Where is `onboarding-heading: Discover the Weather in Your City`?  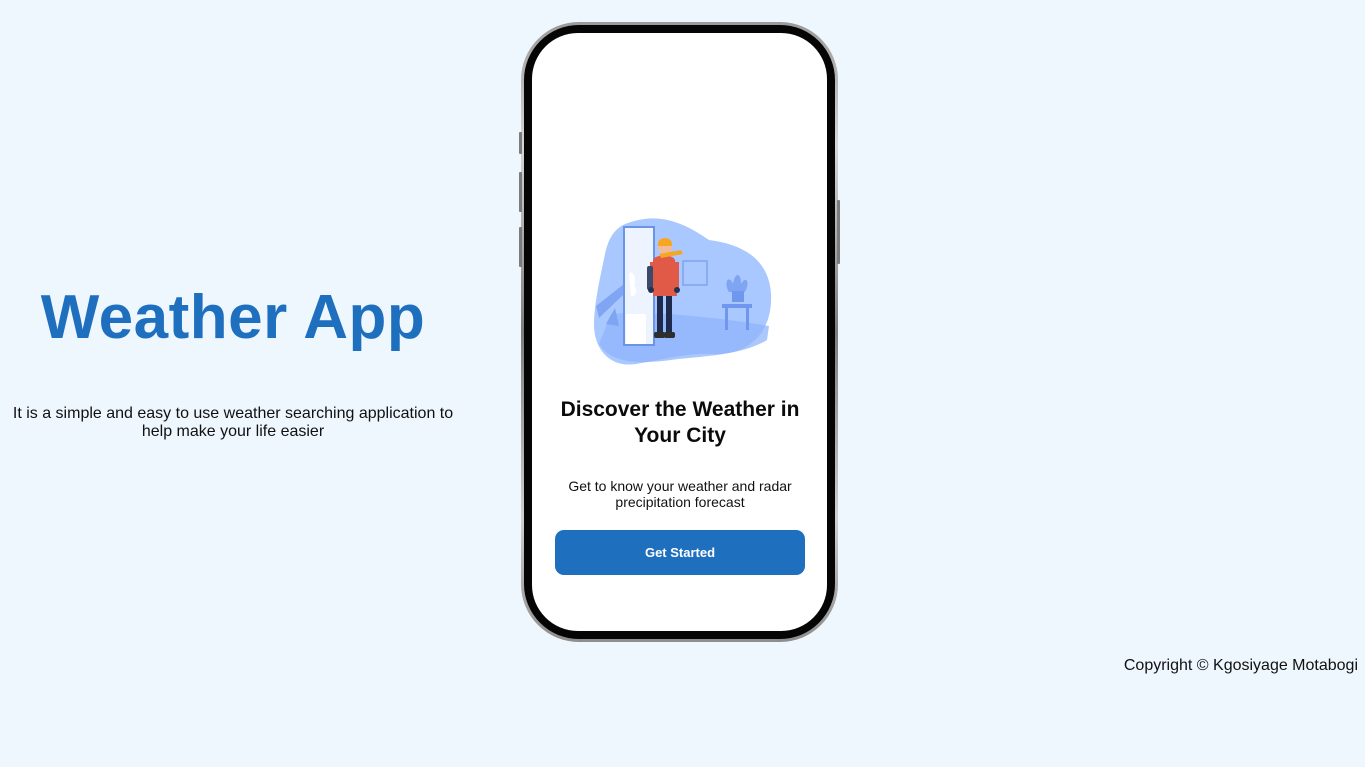
onboarding-heading: Discover the Weather in Your City is located at coordinates (680, 422).